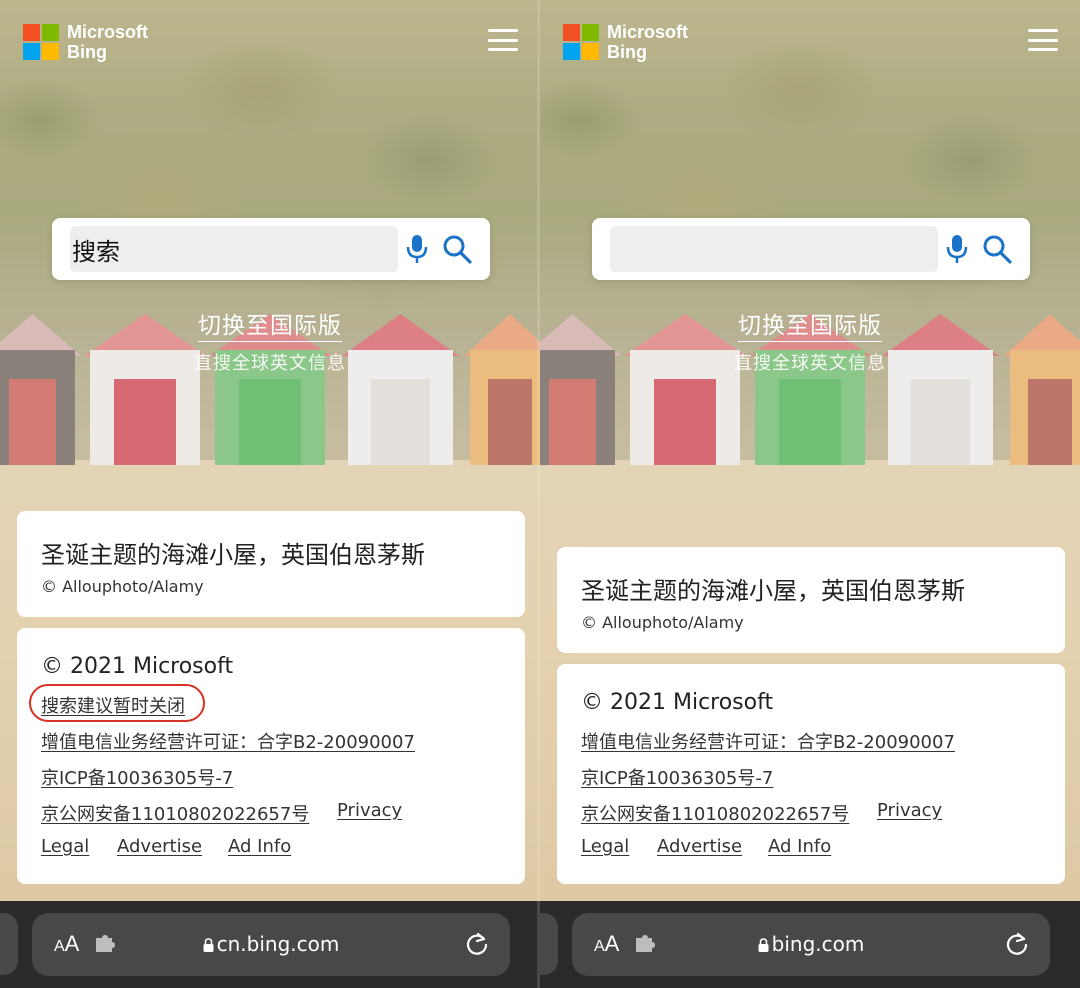  I want to click on search-input-text: 搜索, so click(96, 251).